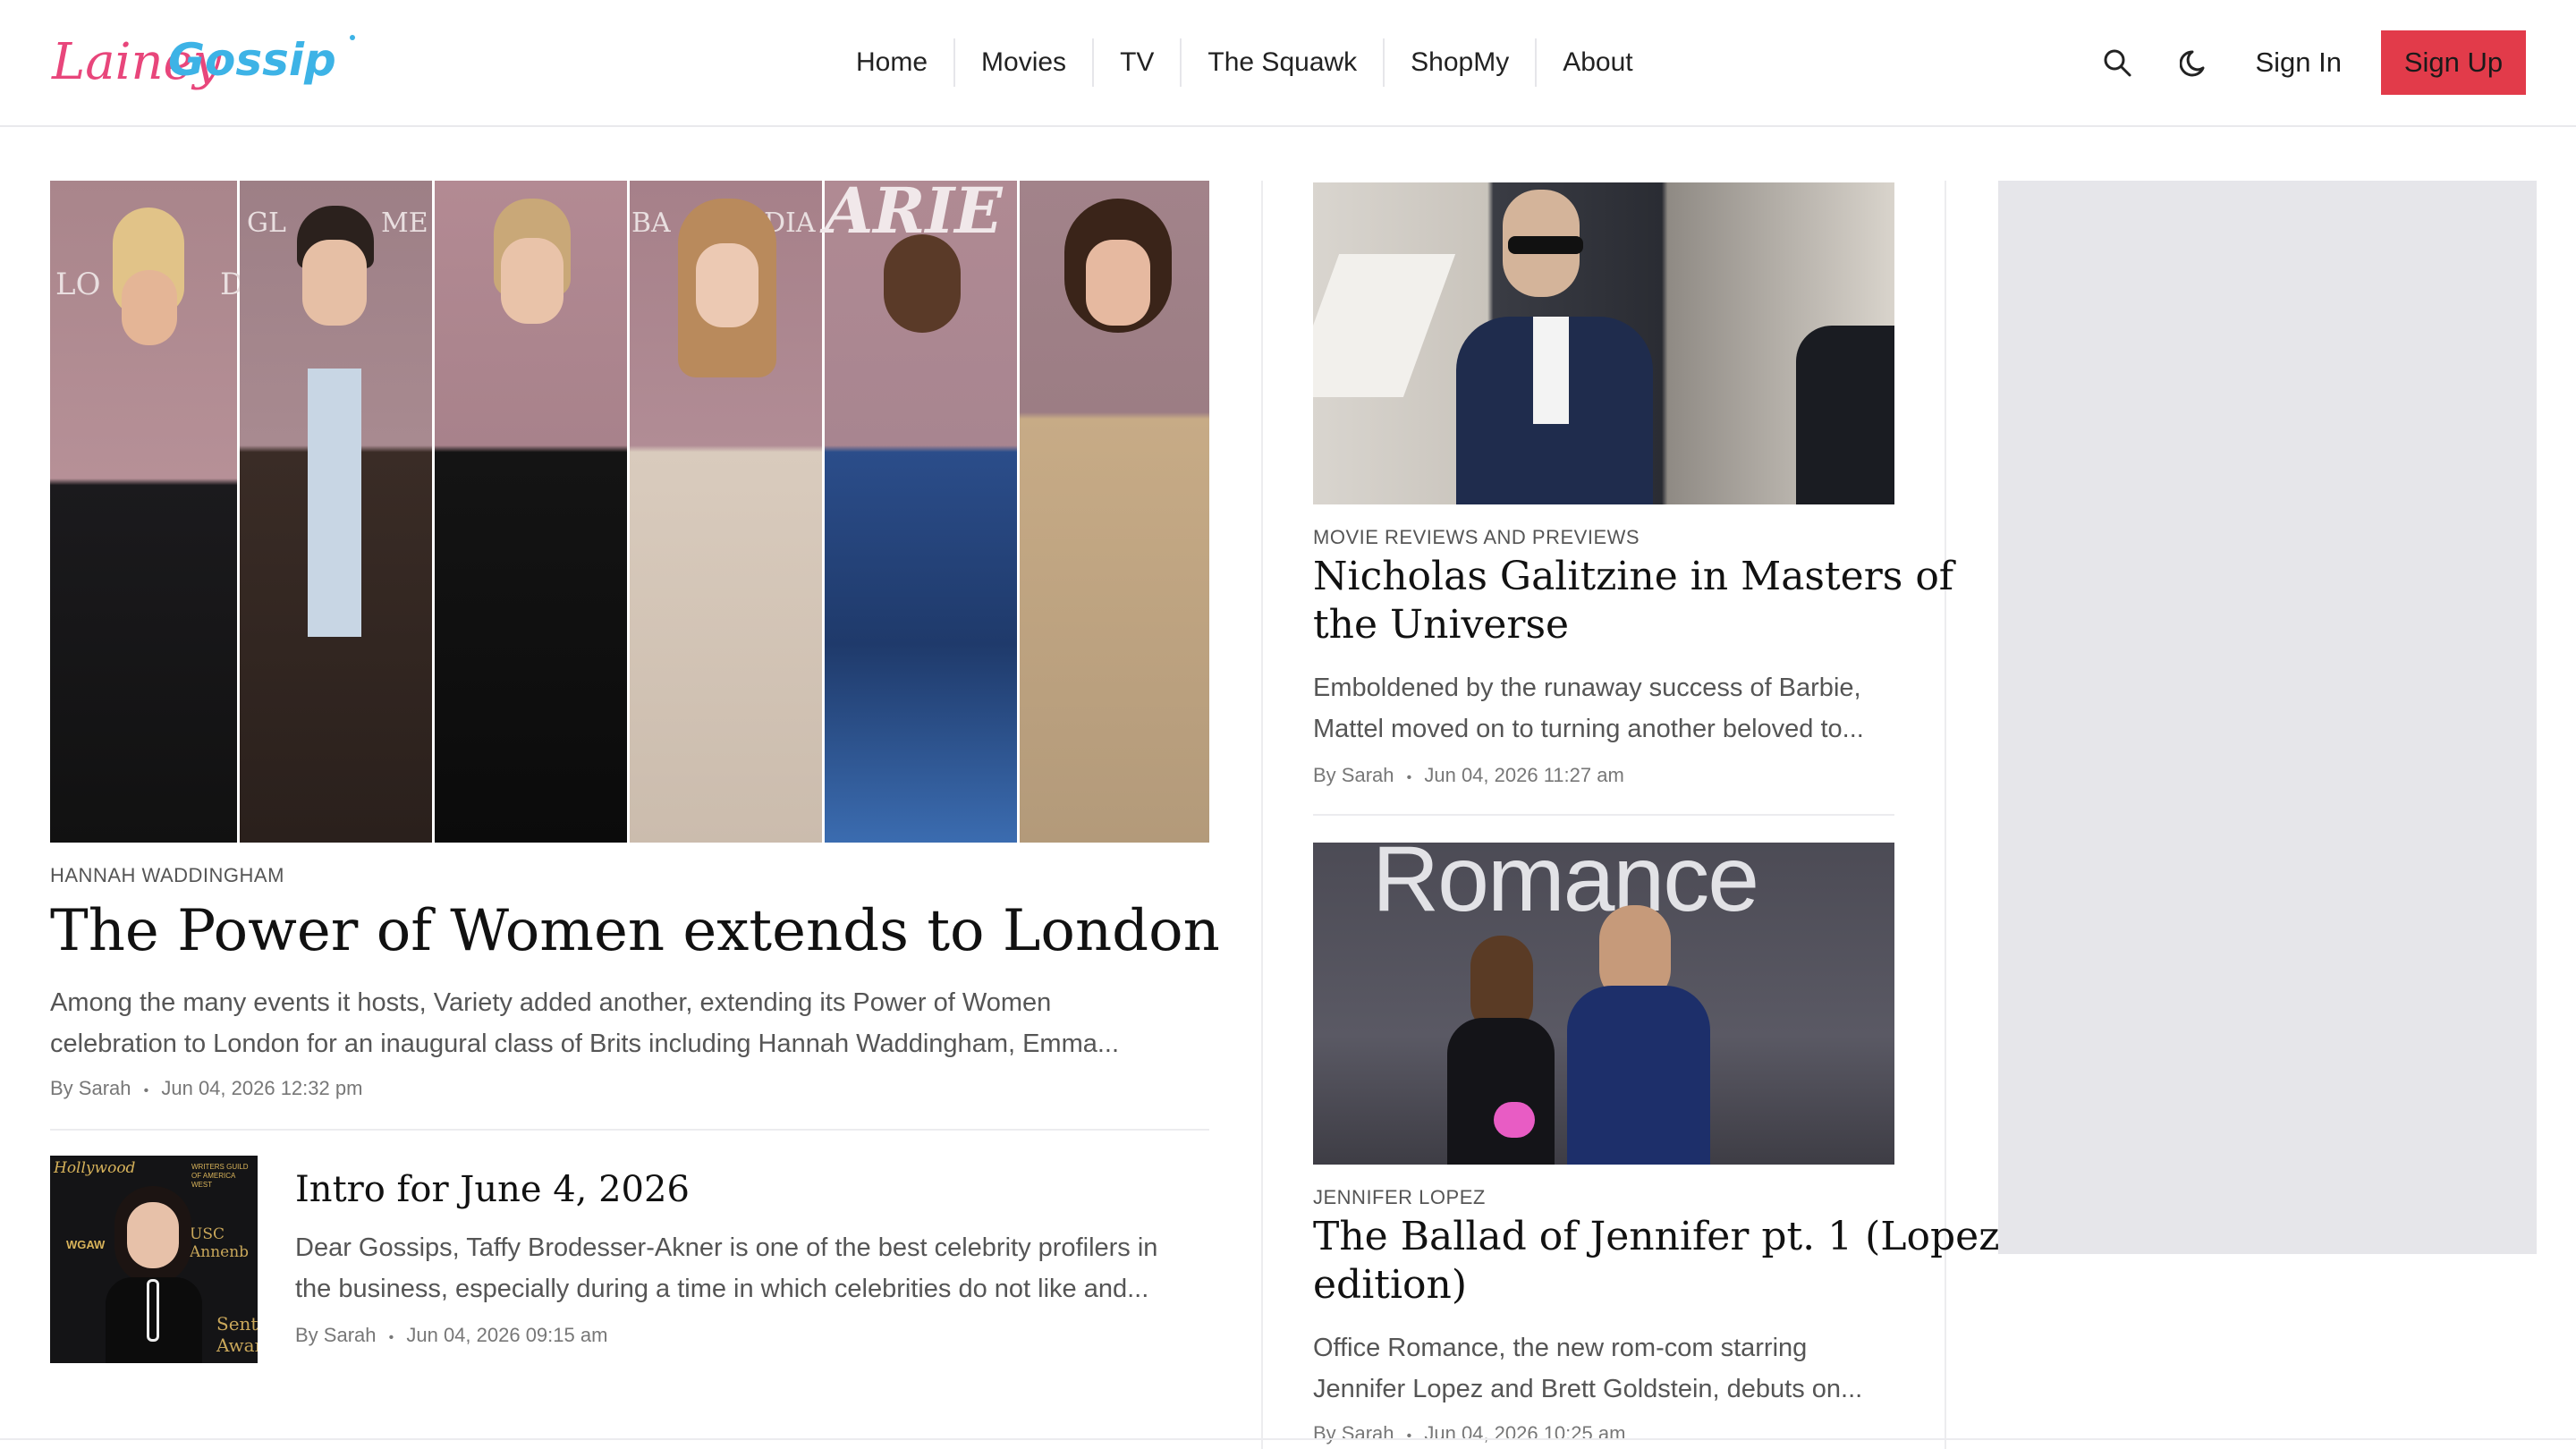  What do you see at coordinates (237, 1324) in the screenshot?
I see `thumb-text: Sentin` at bounding box center [237, 1324].